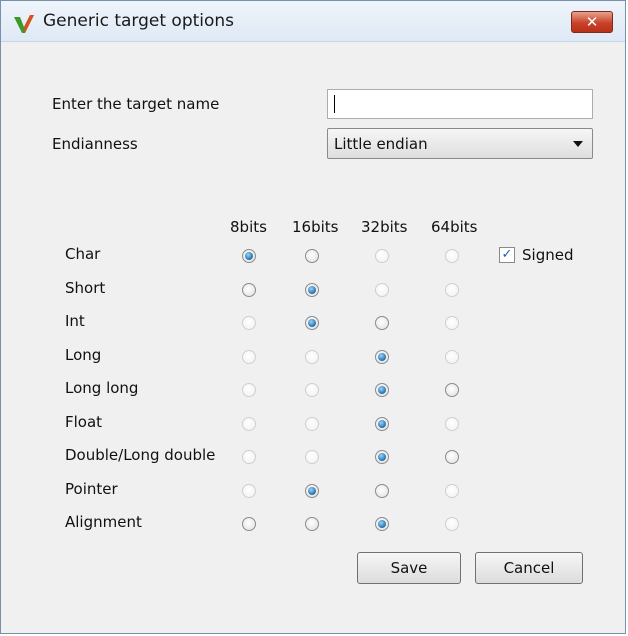 The height and width of the screenshot is (636, 628). I want to click on row-label-long: Long, so click(83, 354).